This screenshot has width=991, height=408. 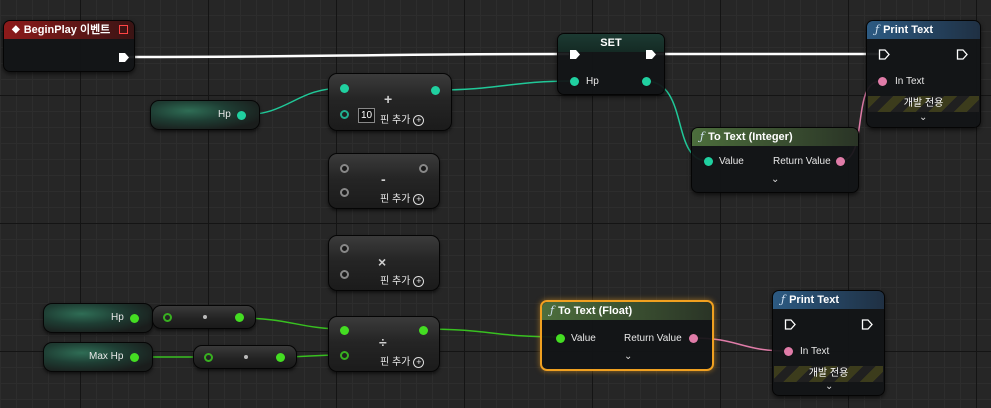 I want to click on set-hp-out-pin, so click(x=646, y=81).